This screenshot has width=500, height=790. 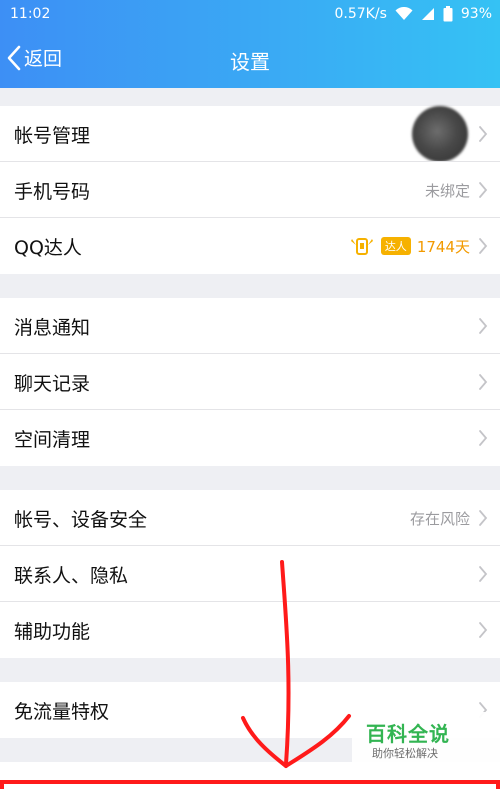 What do you see at coordinates (250, 630) in the screenshot?
I see `settings-row-accessibility: 辅助功能` at bounding box center [250, 630].